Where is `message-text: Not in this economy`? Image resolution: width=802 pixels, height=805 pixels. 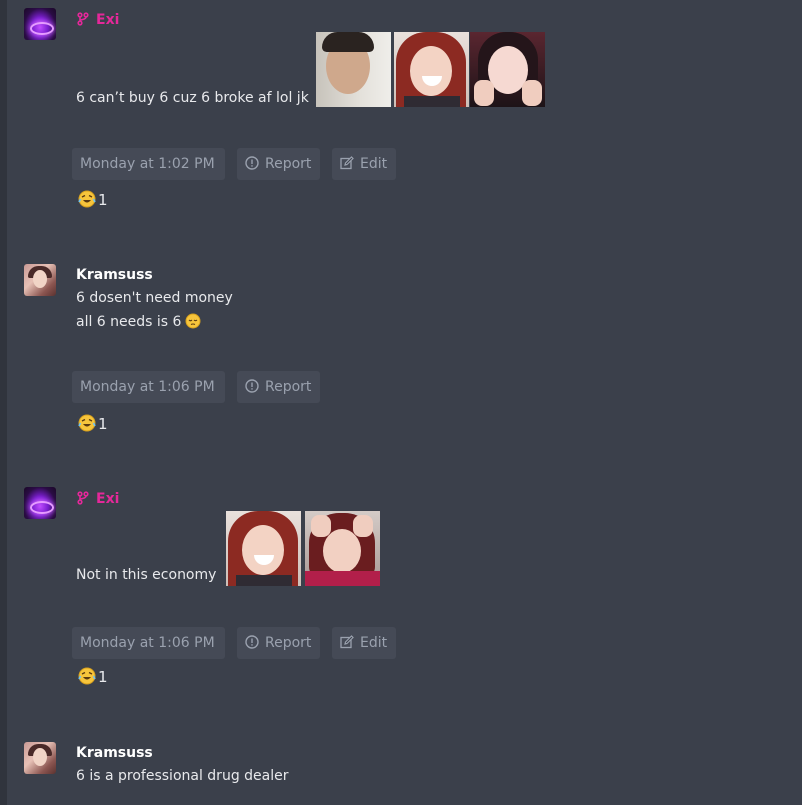 message-text: Not in this economy is located at coordinates (146, 575).